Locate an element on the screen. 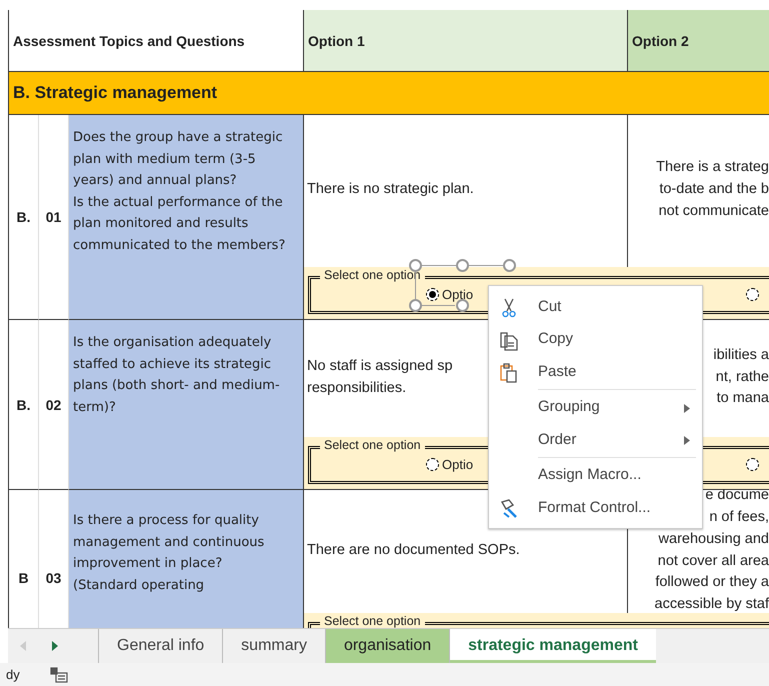 The height and width of the screenshot is (686, 769). status-text: dy is located at coordinates (13, 674).